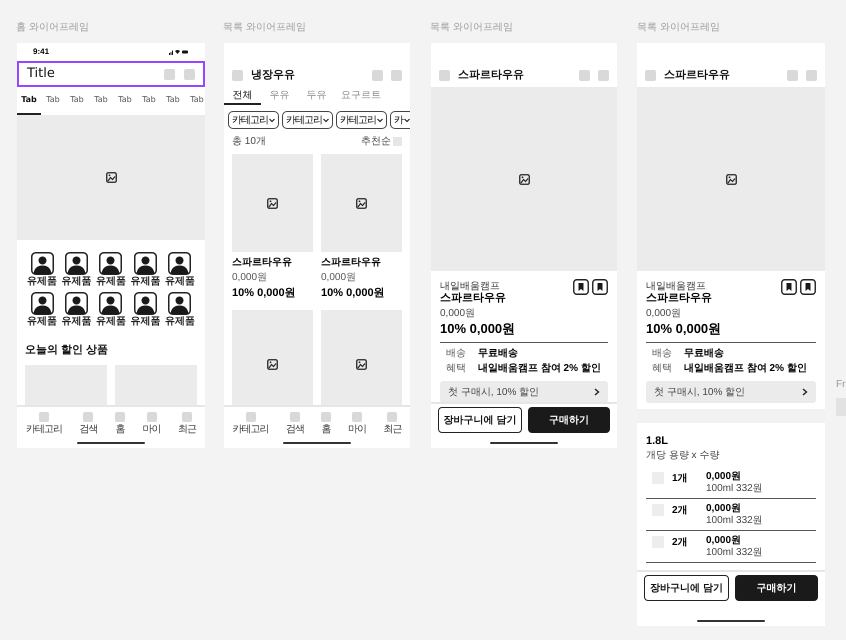  I want to click on volume-hint: 개당 용량 x 수량, so click(683, 456).